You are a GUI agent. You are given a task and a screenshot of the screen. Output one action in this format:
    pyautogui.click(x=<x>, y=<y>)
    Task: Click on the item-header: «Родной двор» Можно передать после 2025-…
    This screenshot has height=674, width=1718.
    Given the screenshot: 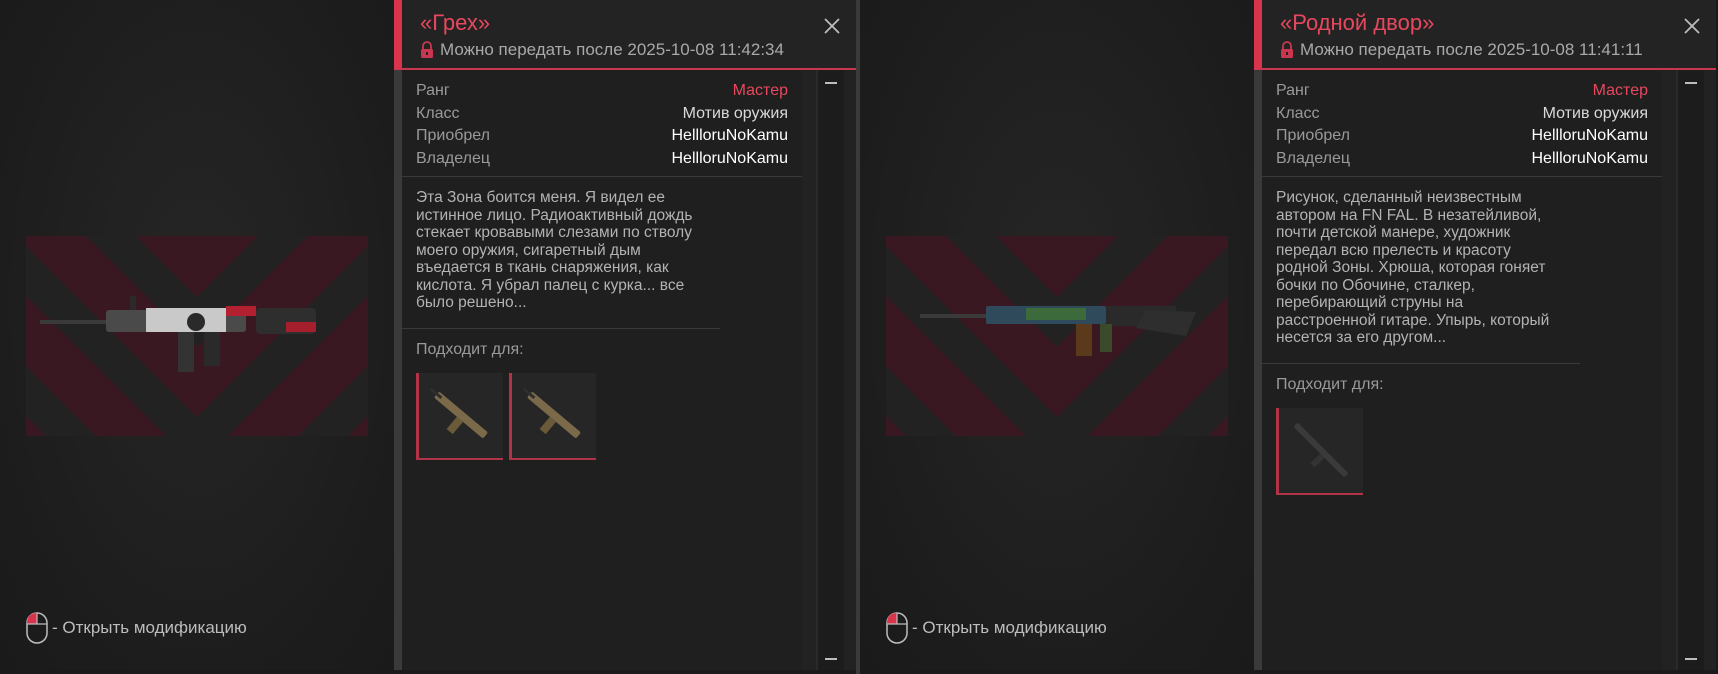 What is the action you would take?
    pyautogui.click(x=1485, y=35)
    